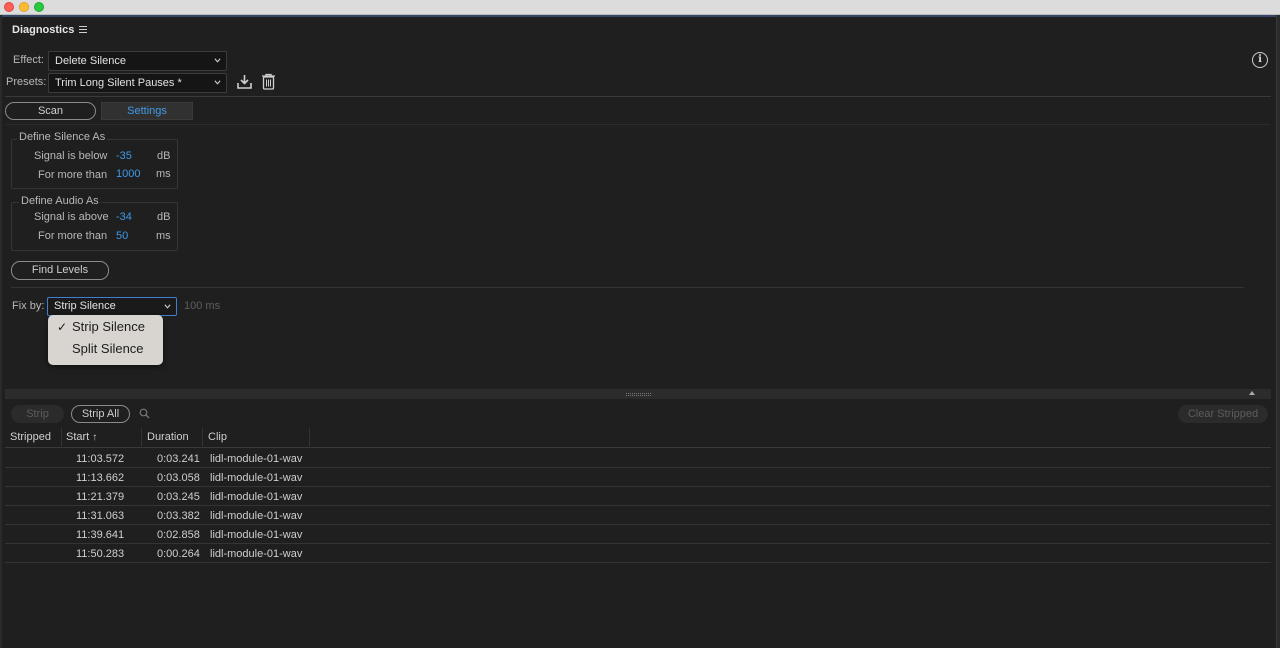  Describe the element at coordinates (164, 156) in the screenshot. I see `silence-signal-unit: dB` at that location.